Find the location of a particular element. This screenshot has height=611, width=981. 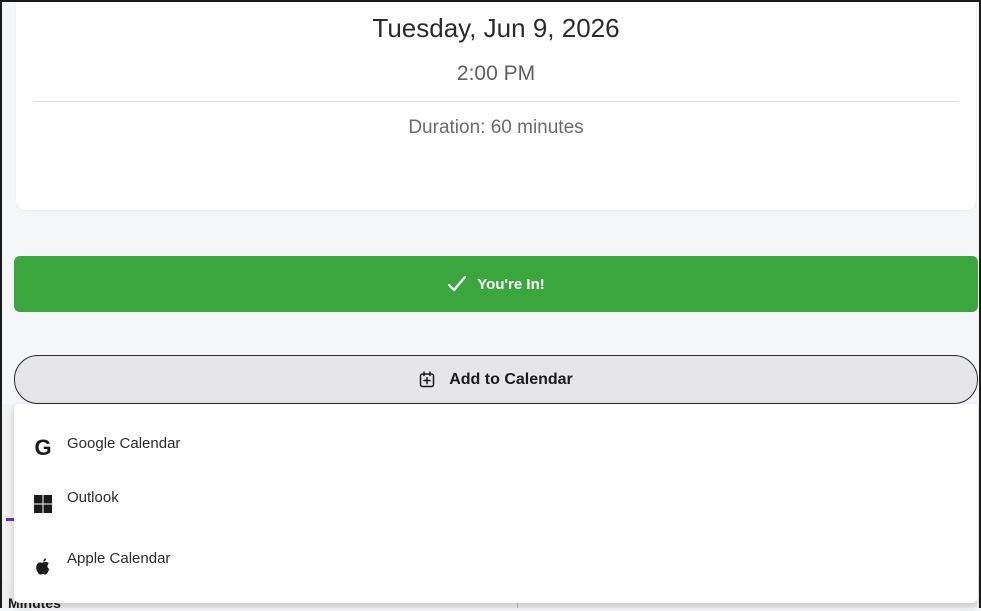

add-to-calendar-label: Add to Calendar is located at coordinates (511, 379).